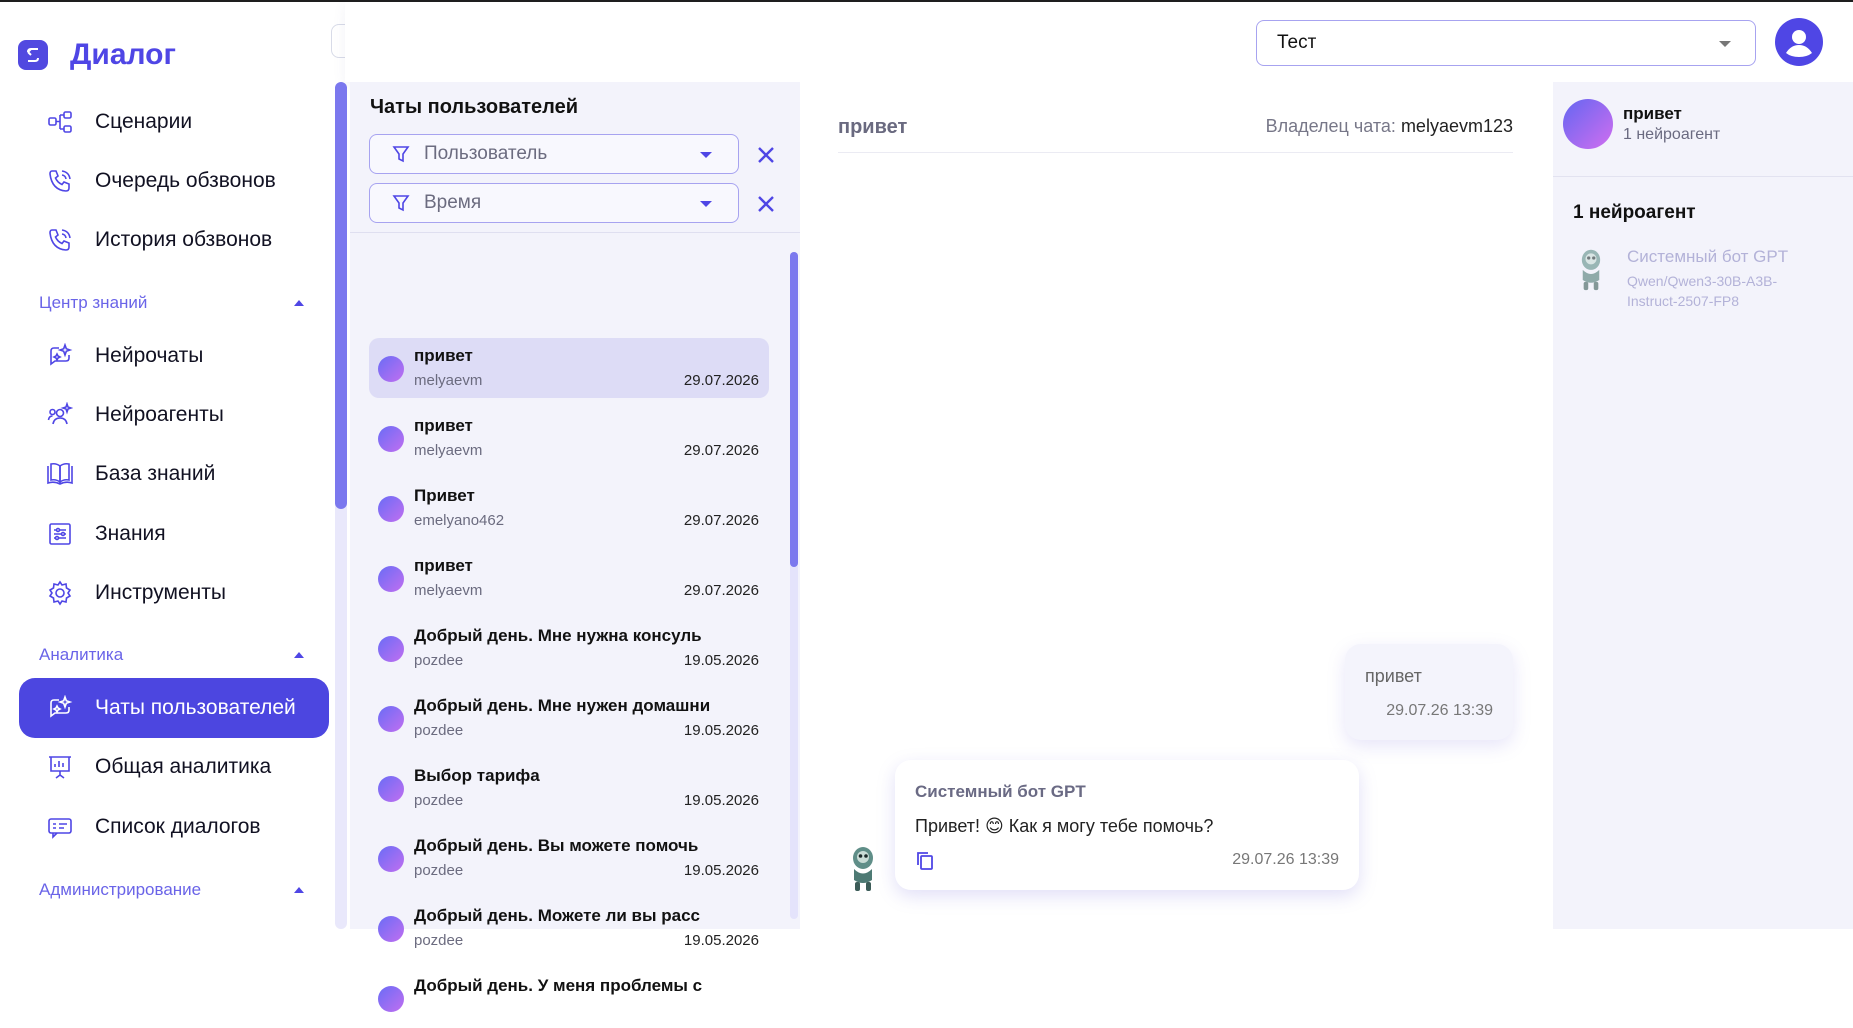 The width and height of the screenshot is (1853, 1028). Describe the element at coordinates (174, 122) in the screenshot. I see `sidebar-item-scenarios: Сценарии` at that location.